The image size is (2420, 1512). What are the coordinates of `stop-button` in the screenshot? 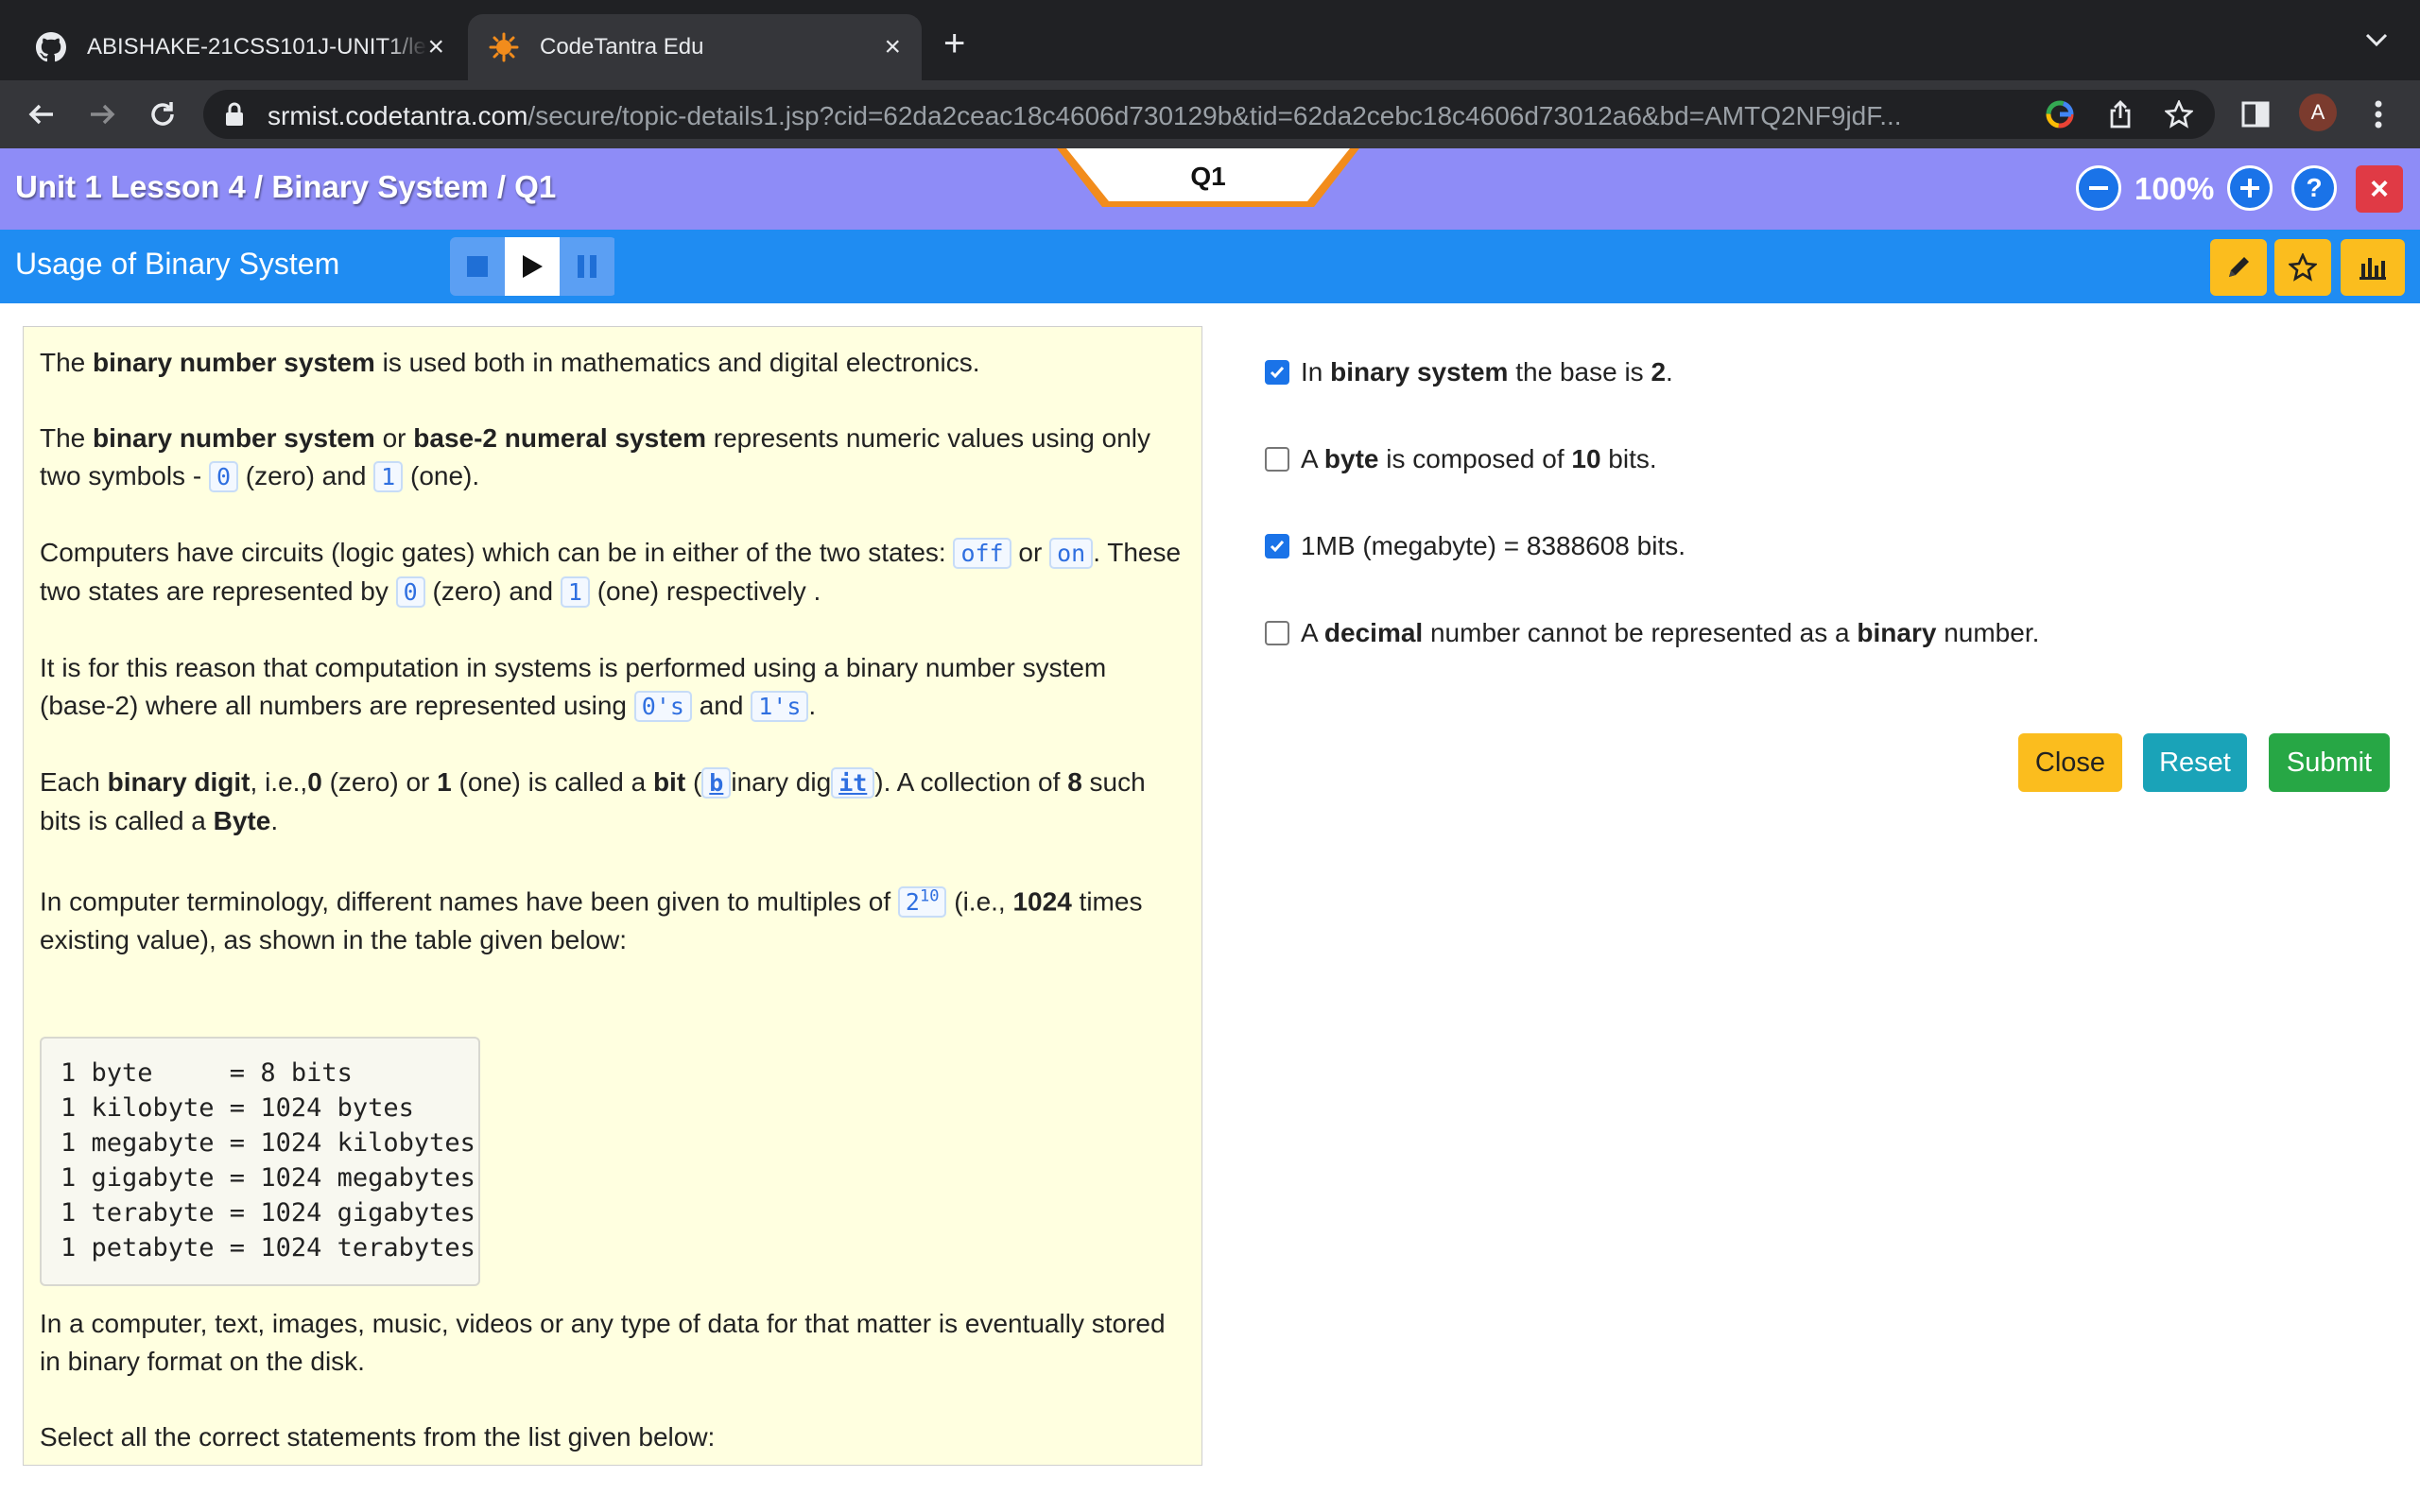 It's located at (478, 266).